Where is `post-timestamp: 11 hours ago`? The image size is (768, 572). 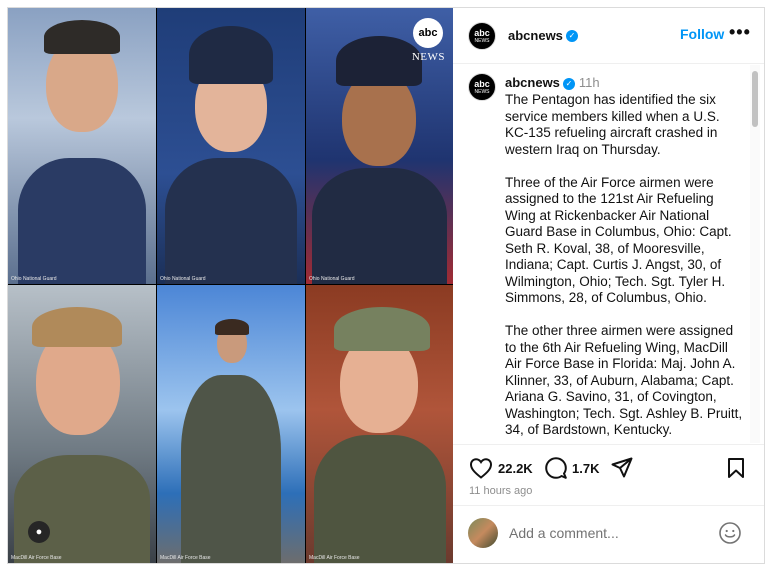 post-timestamp: 11 hours ago is located at coordinates (500, 491).